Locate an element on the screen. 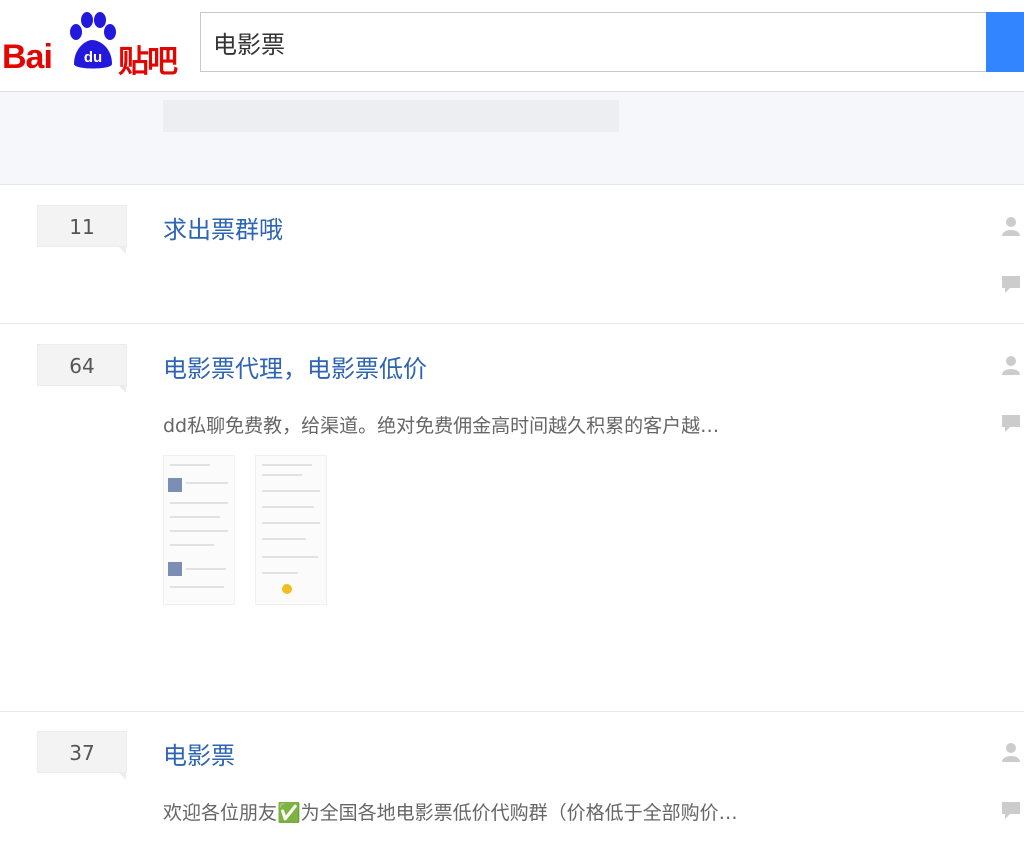  reply-count-badge: 37 is located at coordinates (82, 755).